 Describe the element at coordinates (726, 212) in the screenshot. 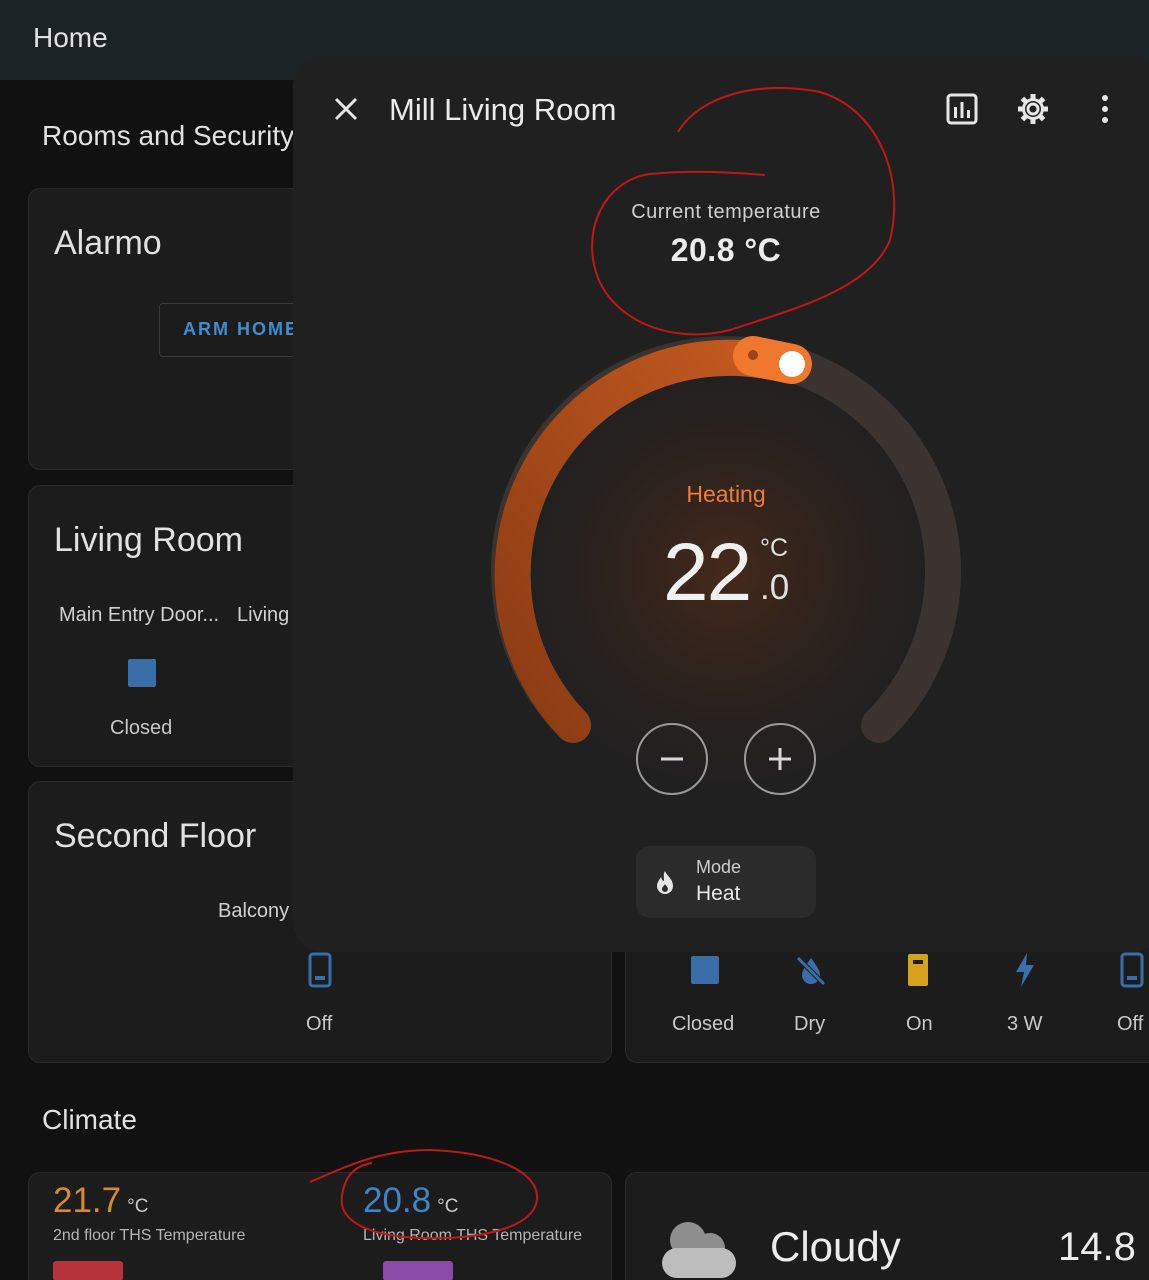

I see `current-temperature-label: Current temperature` at that location.